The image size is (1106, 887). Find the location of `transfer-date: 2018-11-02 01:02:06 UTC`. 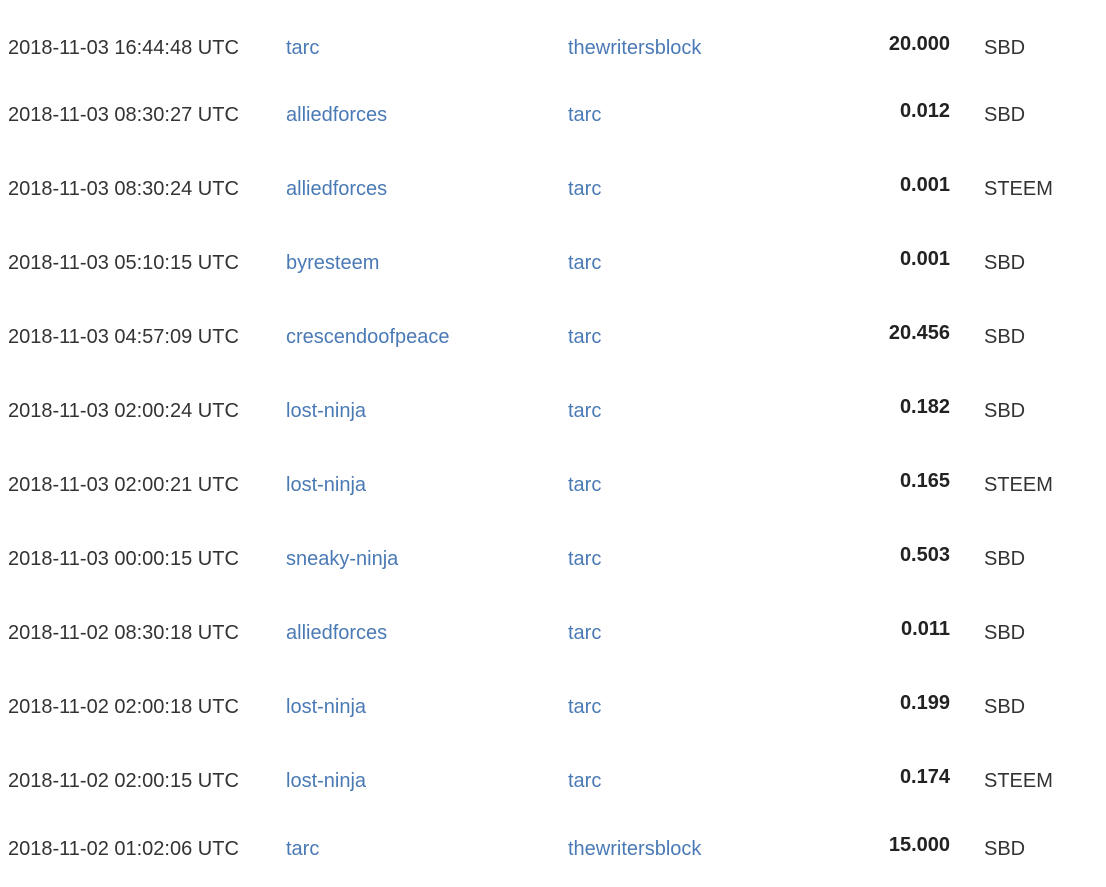

transfer-date: 2018-11-02 01:02:06 UTC is located at coordinates (123, 849).